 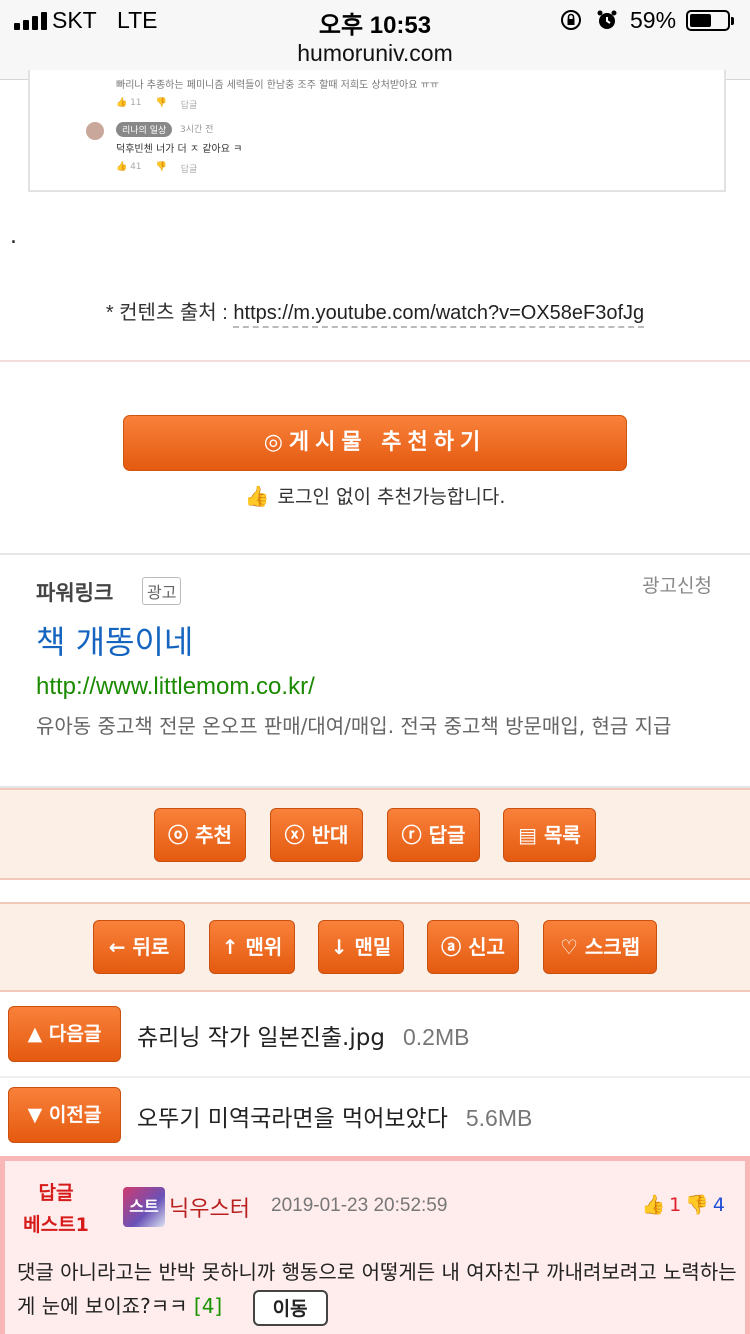 I want to click on source-label: * 컨텐츠 출처 :, so click(x=166, y=313).